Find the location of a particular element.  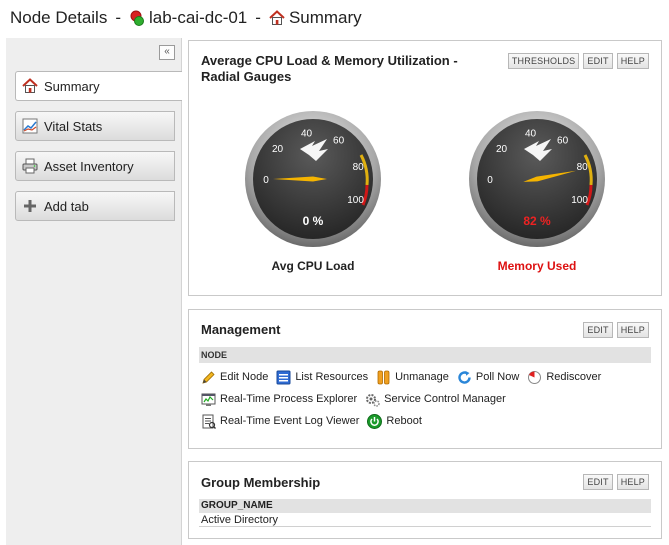

rediscover-link: Rediscover is located at coordinates (564, 377).